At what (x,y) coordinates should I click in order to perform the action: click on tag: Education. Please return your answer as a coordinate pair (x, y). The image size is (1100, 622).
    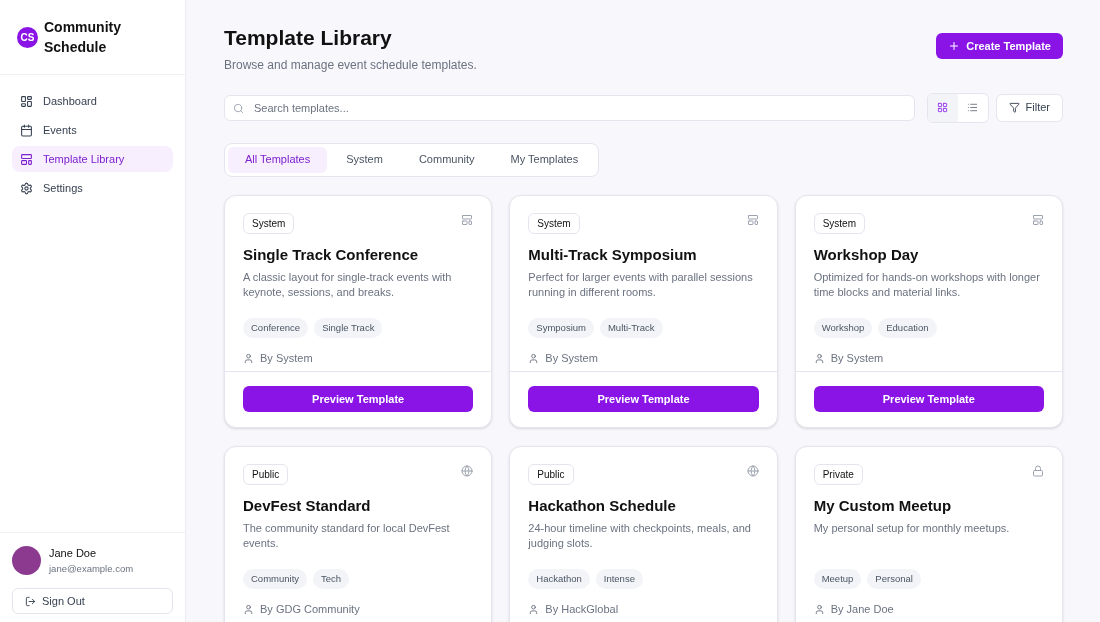
    Looking at the image, I should click on (907, 328).